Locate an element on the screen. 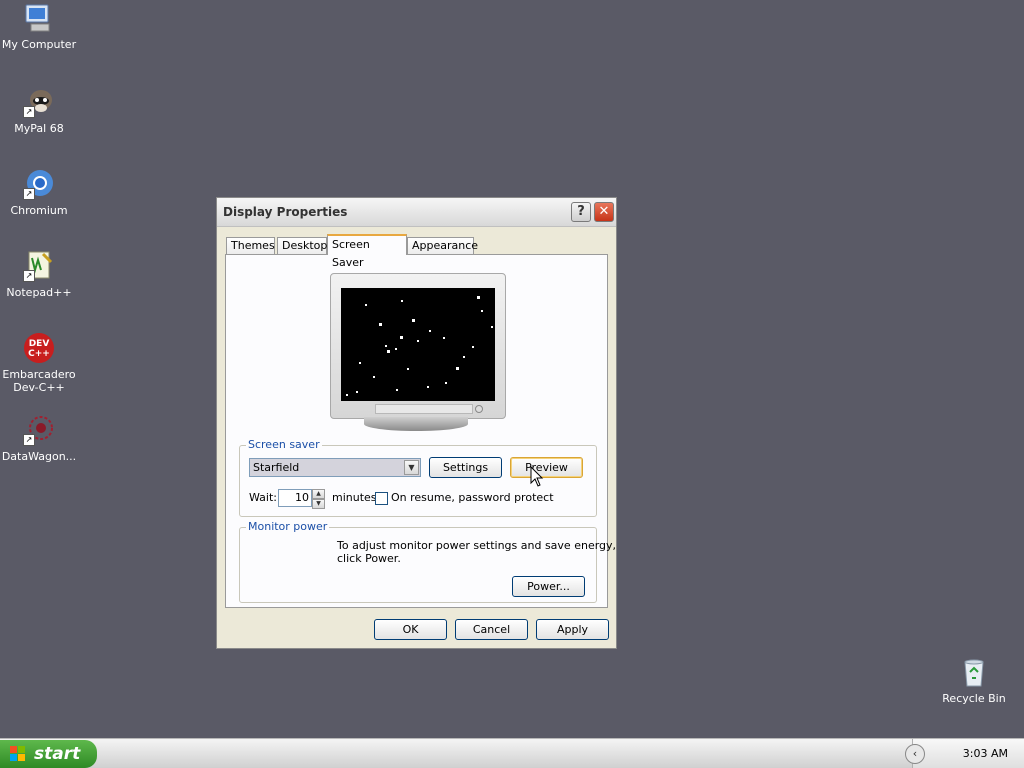 This screenshot has width=1024, height=768. apply-button: Apply is located at coordinates (572, 629).